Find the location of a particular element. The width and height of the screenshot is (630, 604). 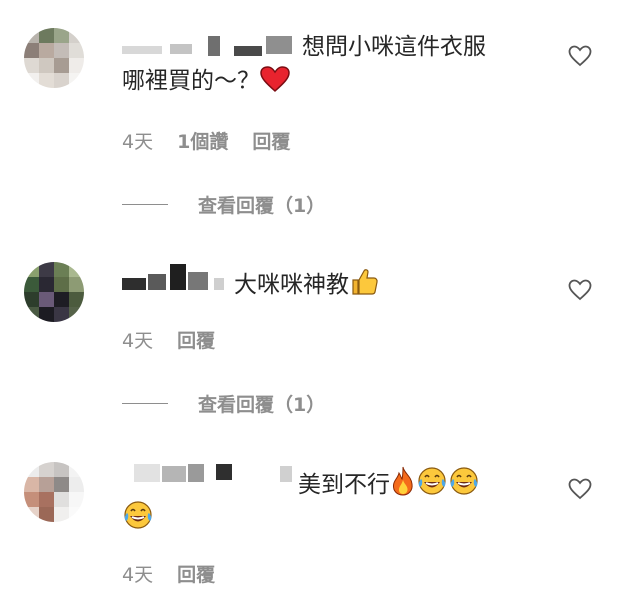

fire-emoji is located at coordinates (403, 485).